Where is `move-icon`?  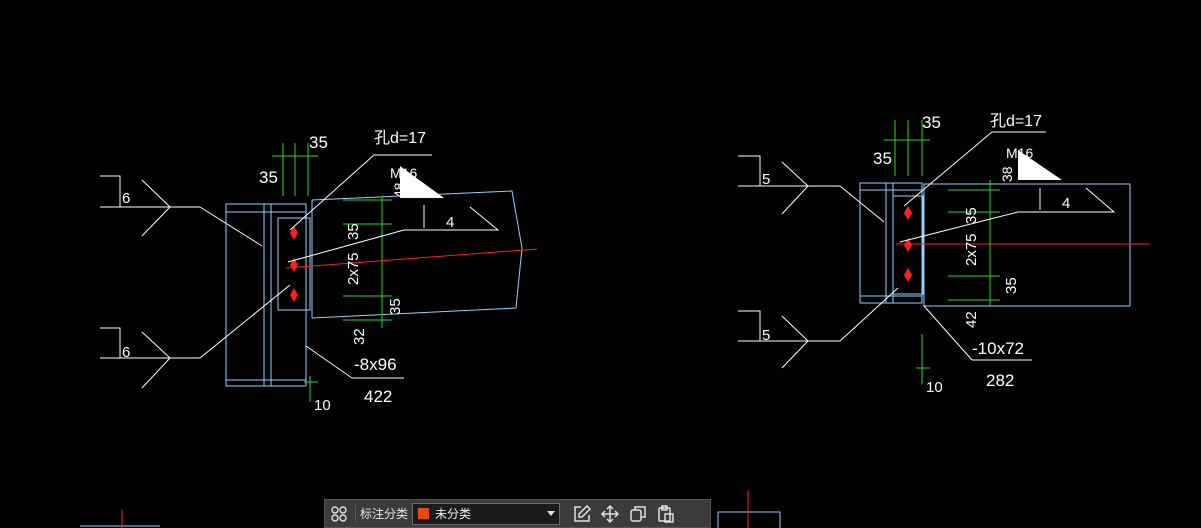 move-icon is located at coordinates (610, 513).